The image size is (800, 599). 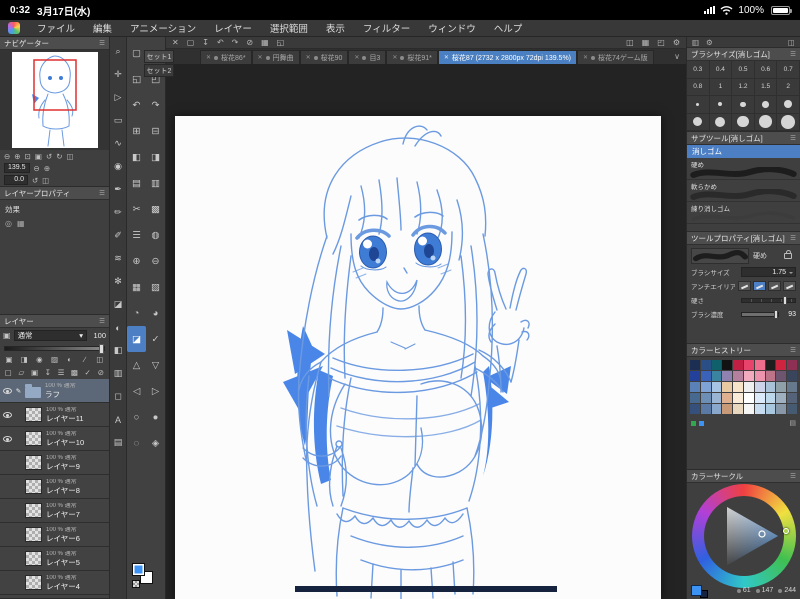 What do you see at coordinates (136, 131) in the screenshot?
I see `tool-palette-icon: ⊞` at bounding box center [136, 131].